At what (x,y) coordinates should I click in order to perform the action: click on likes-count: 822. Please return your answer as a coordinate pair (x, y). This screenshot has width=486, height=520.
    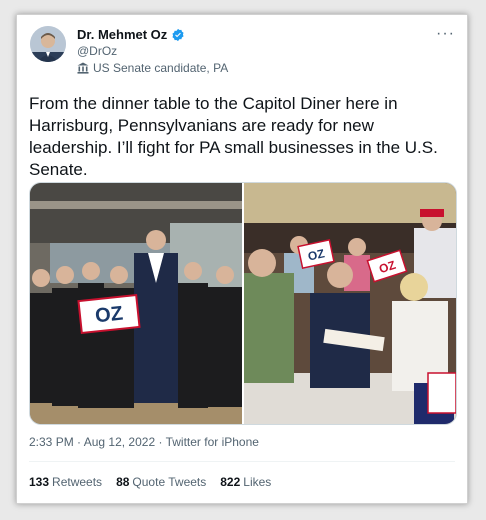
    Looking at the image, I should click on (230, 482).